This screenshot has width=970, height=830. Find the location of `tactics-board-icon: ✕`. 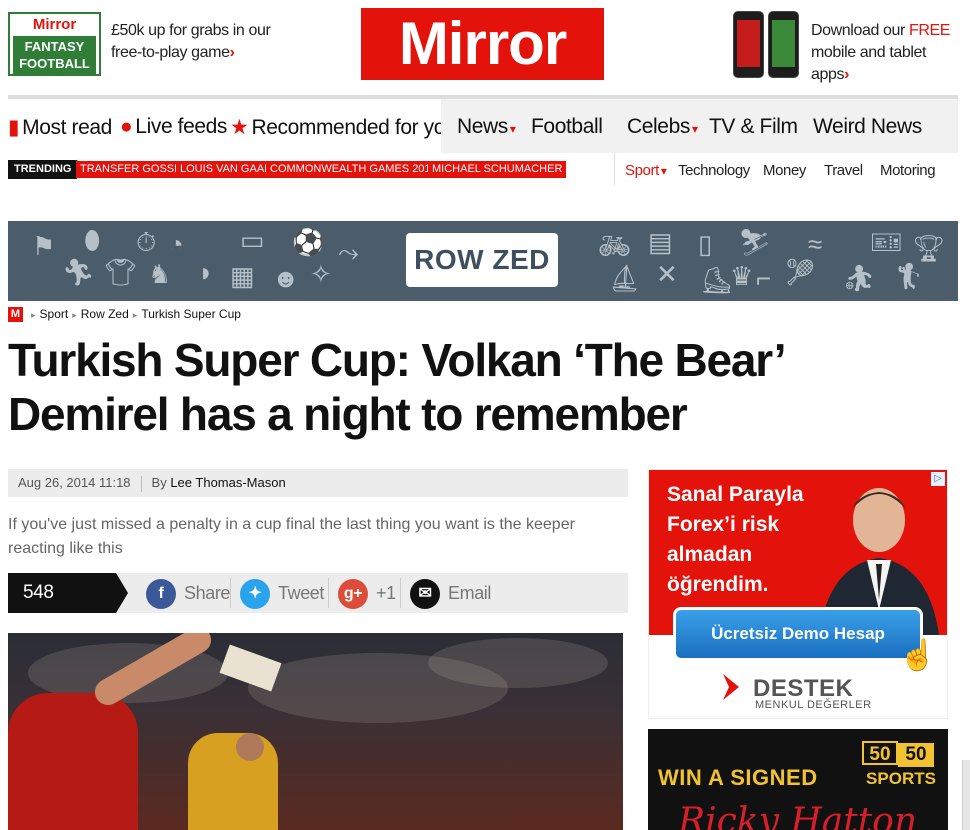

tactics-board-icon: ✕ is located at coordinates (667, 274).